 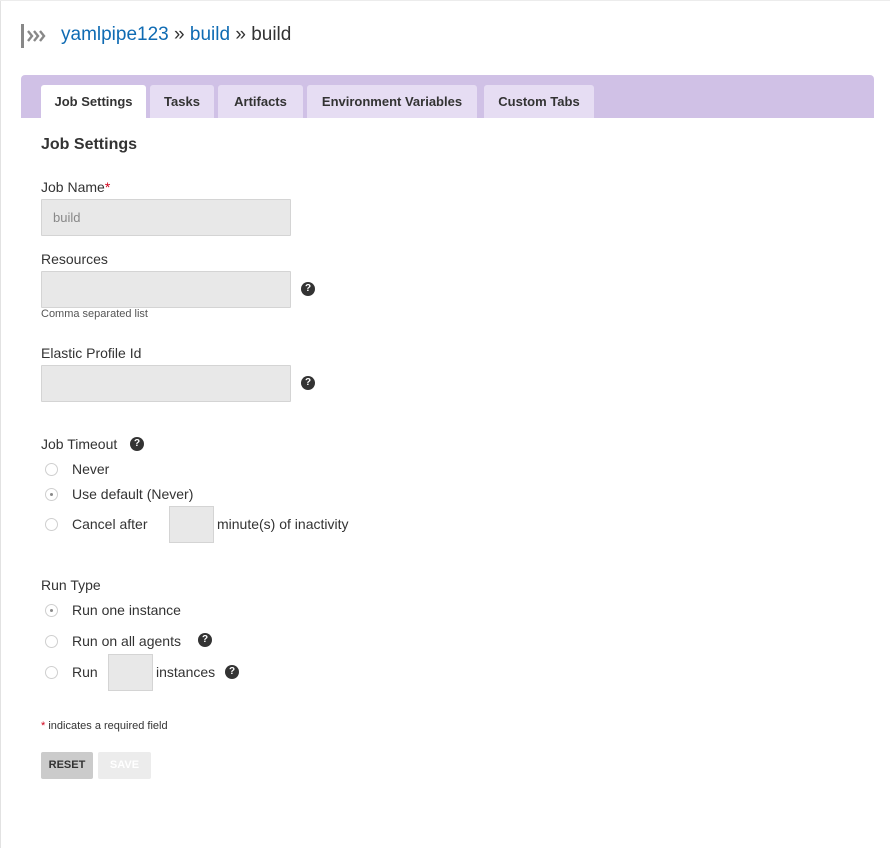 I want to click on elastic-profile-input, so click(x=166, y=383).